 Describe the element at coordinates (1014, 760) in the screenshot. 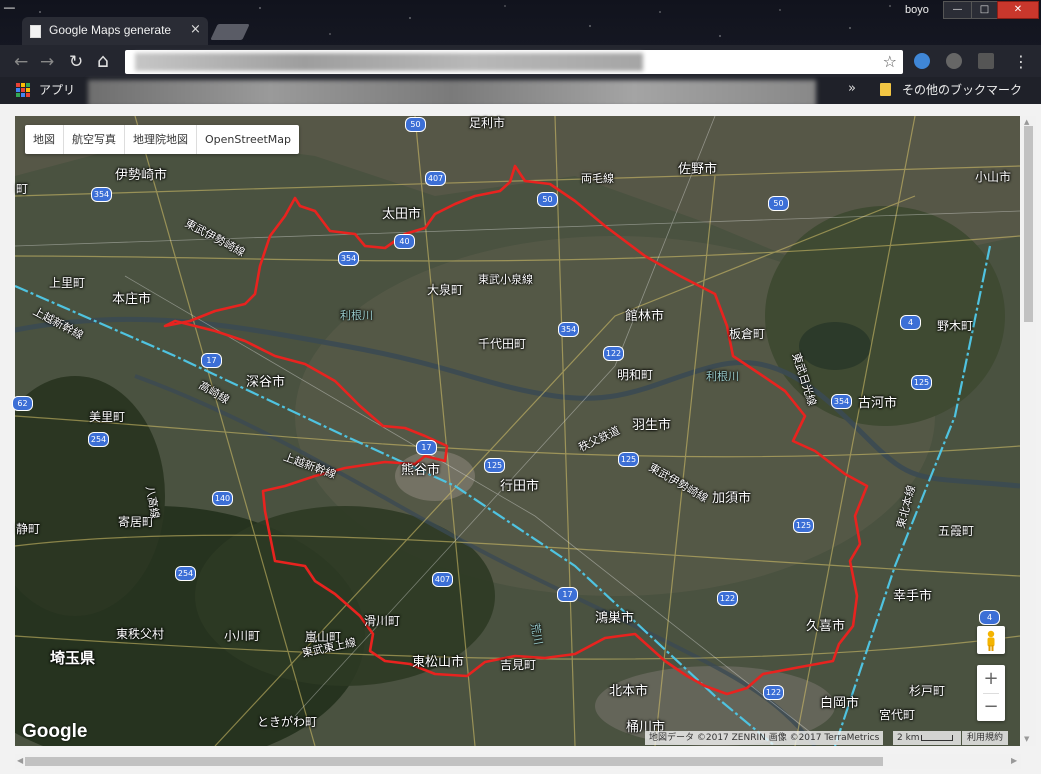

I see `scroll-right-icon: ▶` at that location.